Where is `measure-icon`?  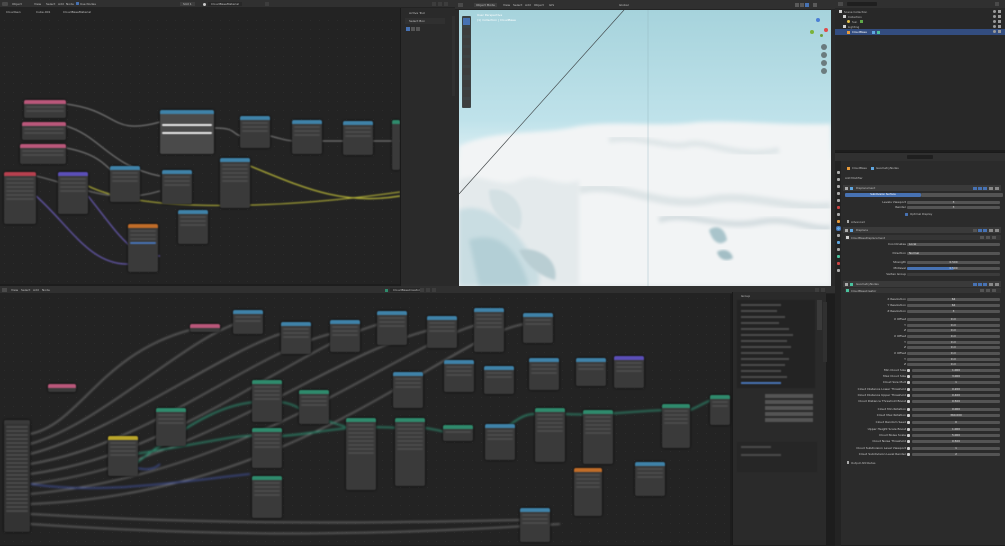
measure-icon is located at coordinates (466, 93).